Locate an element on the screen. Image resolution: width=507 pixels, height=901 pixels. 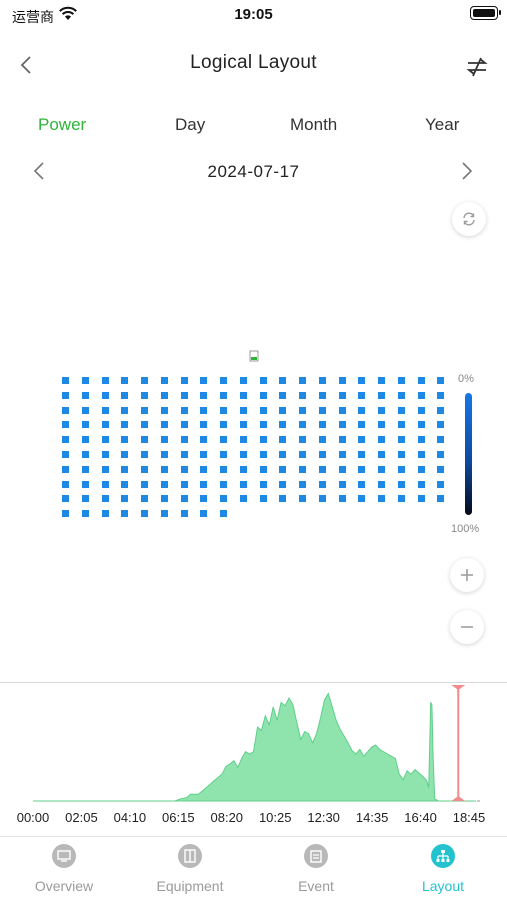
tabbar-item-overview: Overview is located at coordinates (64, 868).